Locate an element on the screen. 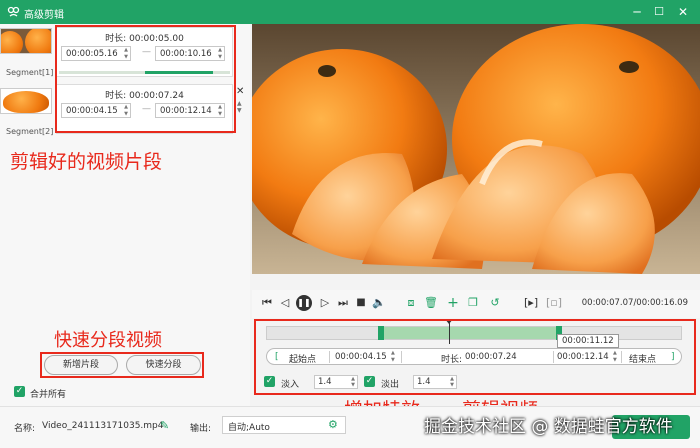 This screenshot has height=448, width=700. gear-icon: ⚙ is located at coordinates (333, 424).